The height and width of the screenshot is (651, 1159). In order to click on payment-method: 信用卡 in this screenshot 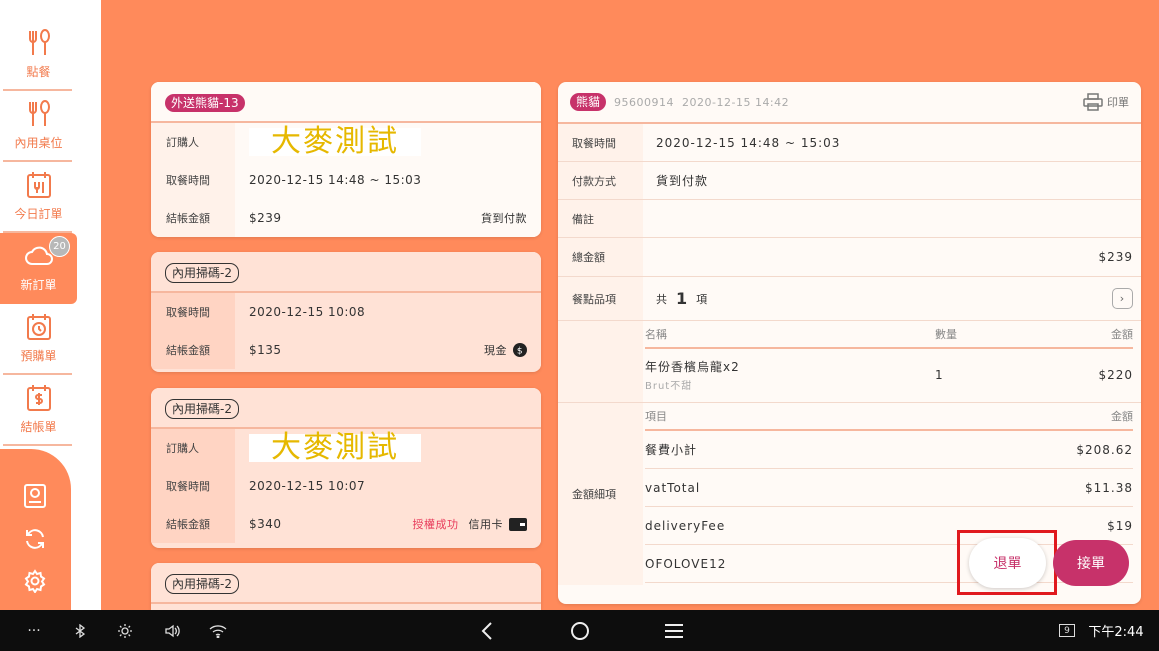, I will do `click(485, 524)`.